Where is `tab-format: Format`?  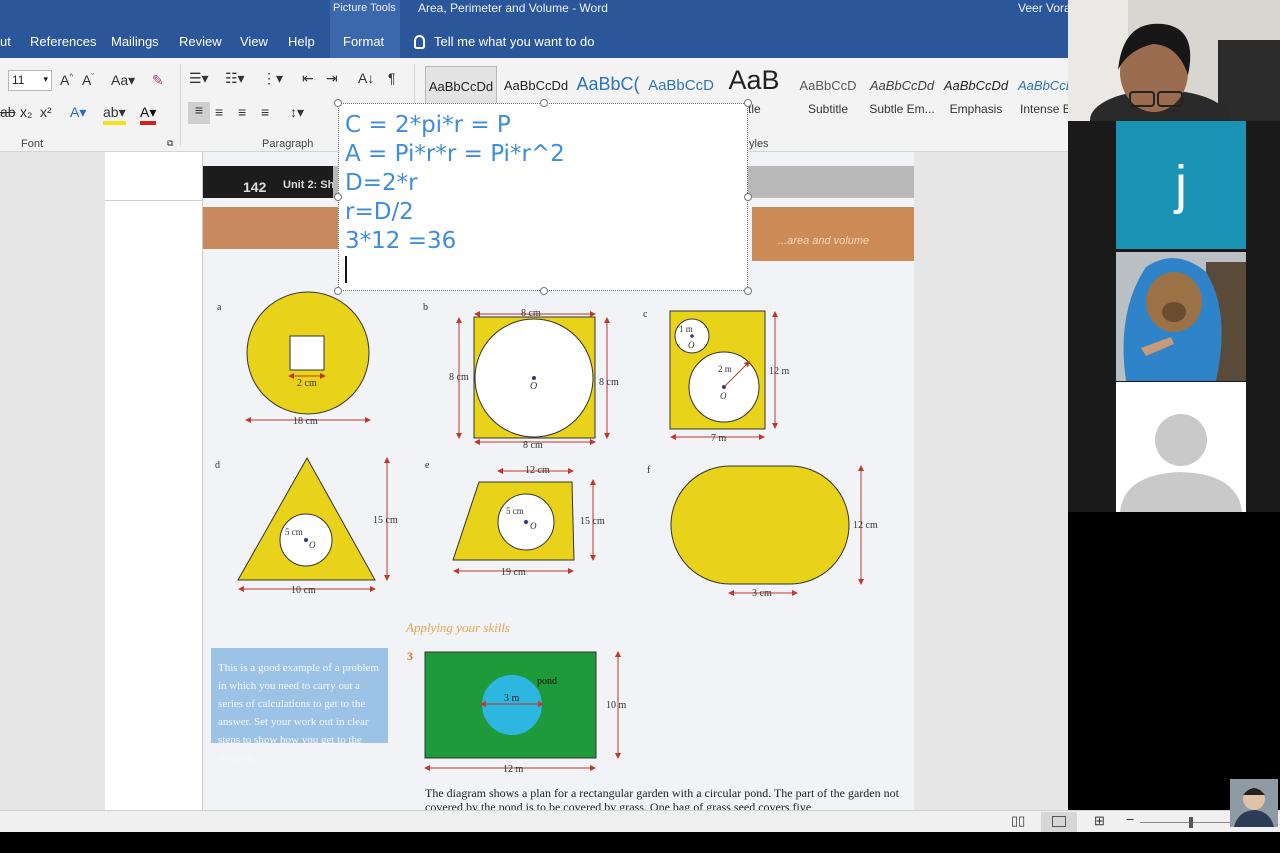
tab-format: Format is located at coordinates (363, 41).